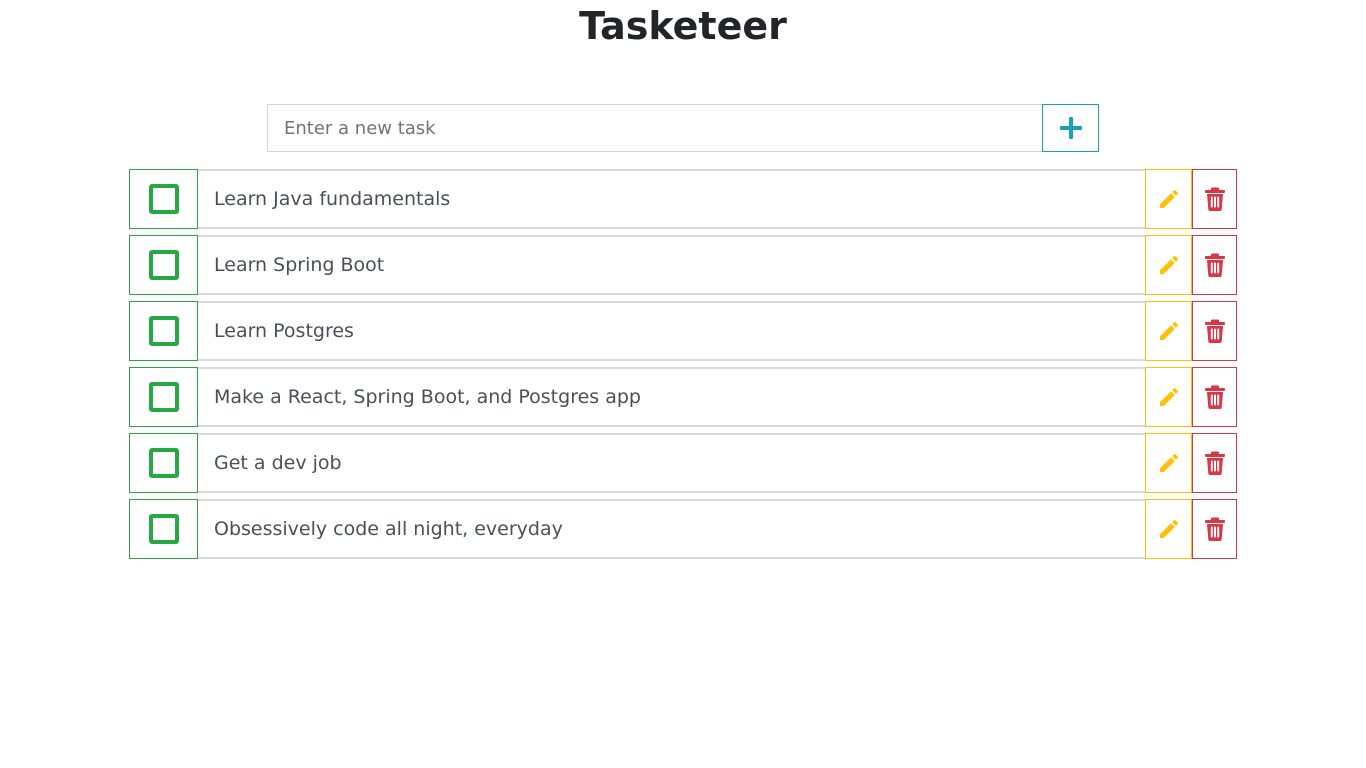 The image size is (1366, 768). I want to click on task-row: Get a dev job, so click(683, 463).